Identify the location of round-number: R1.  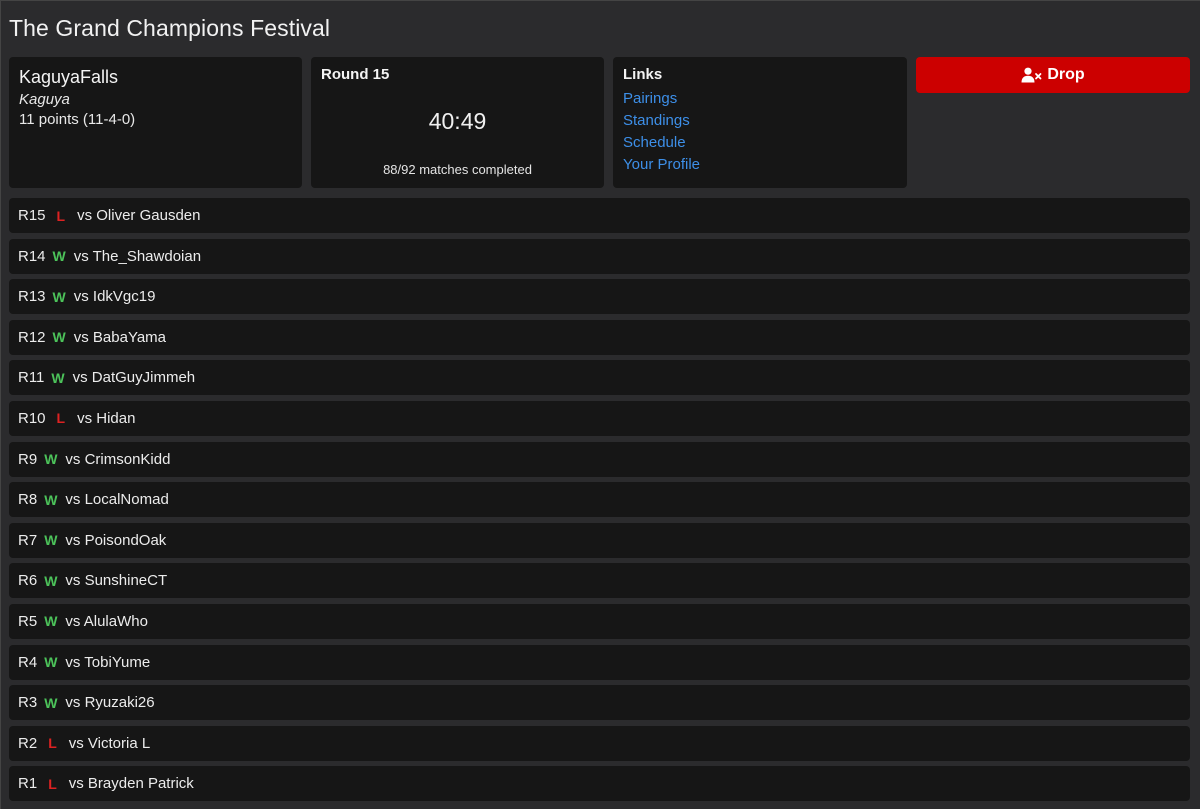
(28, 784).